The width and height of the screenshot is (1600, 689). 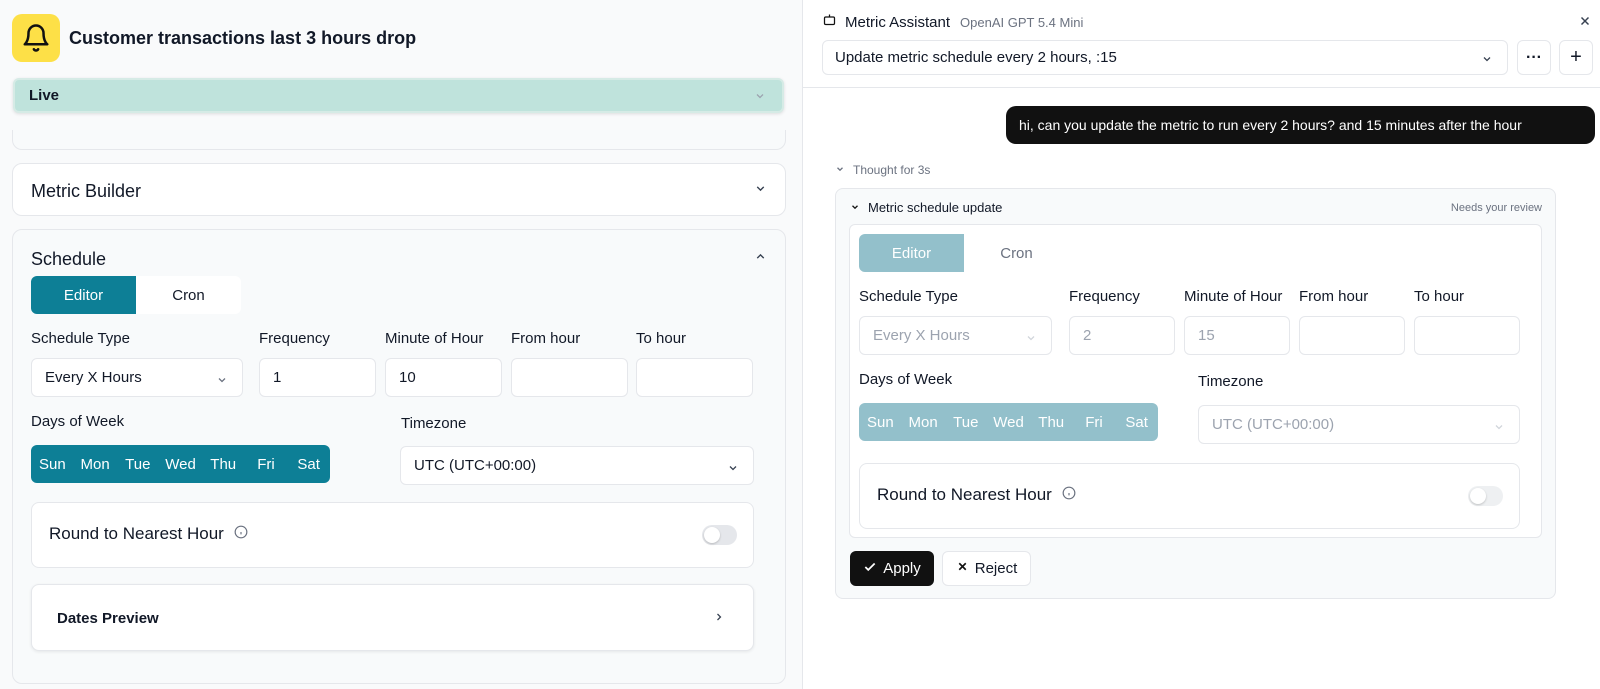 What do you see at coordinates (399, 189) in the screenshot?
I see `metric-builder-section: Metric Builder` at bounding box center [399, 189].